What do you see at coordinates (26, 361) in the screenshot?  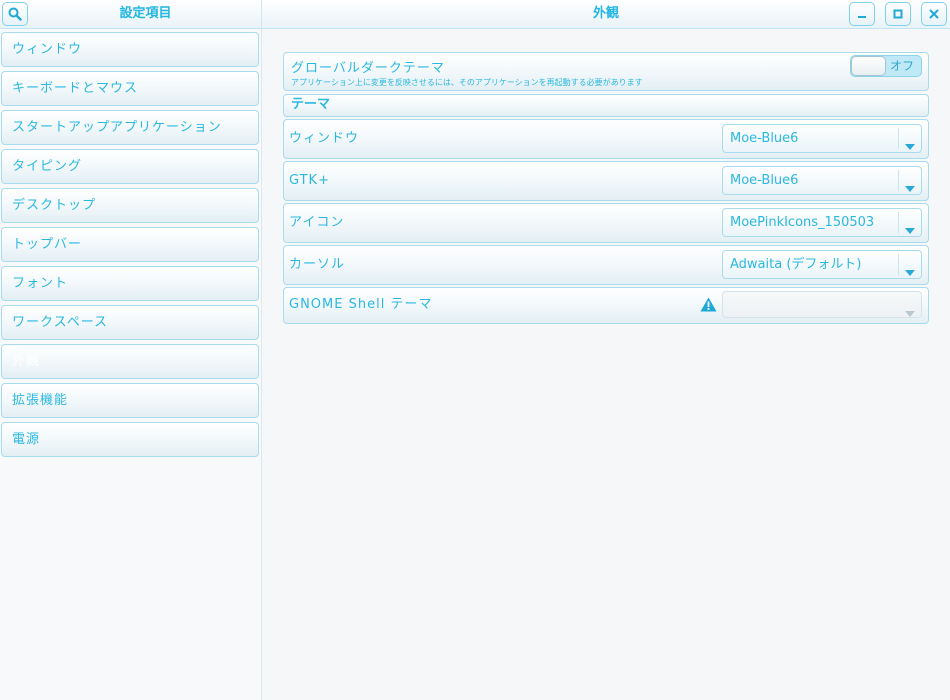 I see `sidebar-item-label: 外観` at bounding box center [26, 361].